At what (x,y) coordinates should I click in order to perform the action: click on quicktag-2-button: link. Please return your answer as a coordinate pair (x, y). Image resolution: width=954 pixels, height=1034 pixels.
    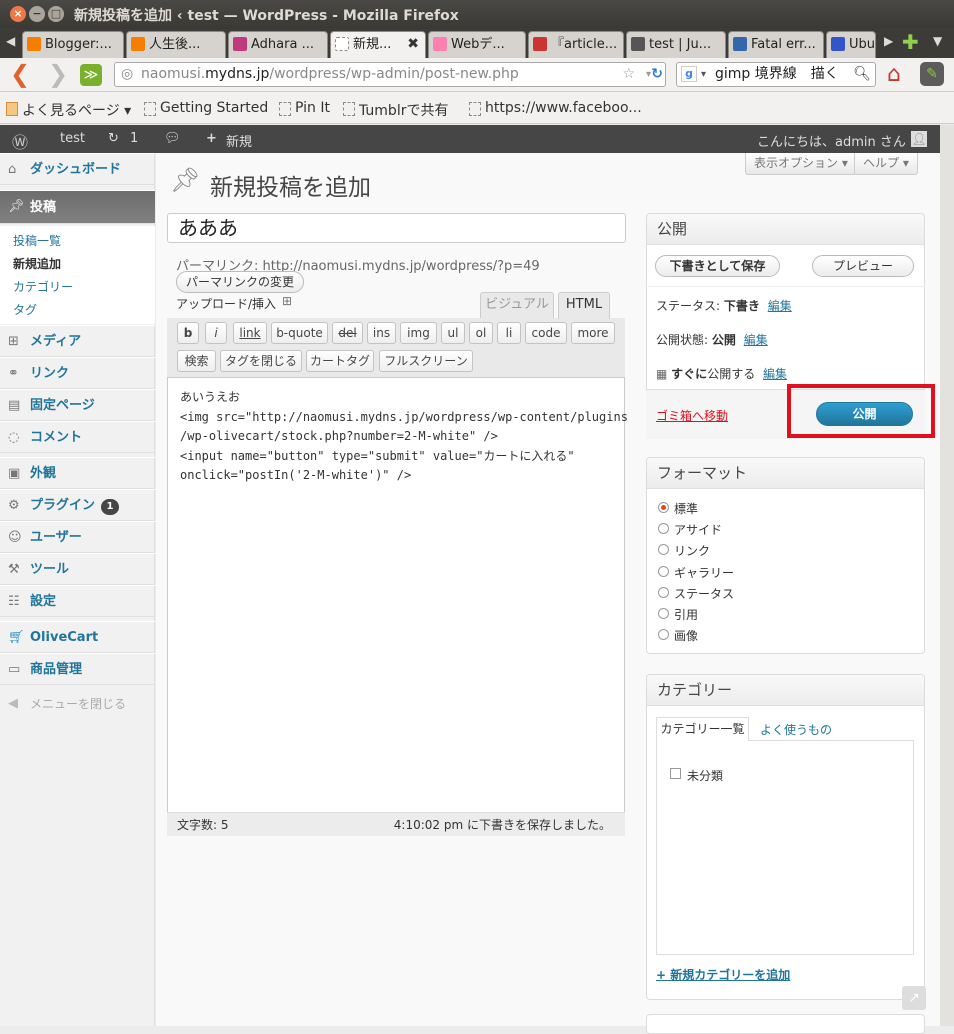
    Looking at the image, I should click on (250, 333).